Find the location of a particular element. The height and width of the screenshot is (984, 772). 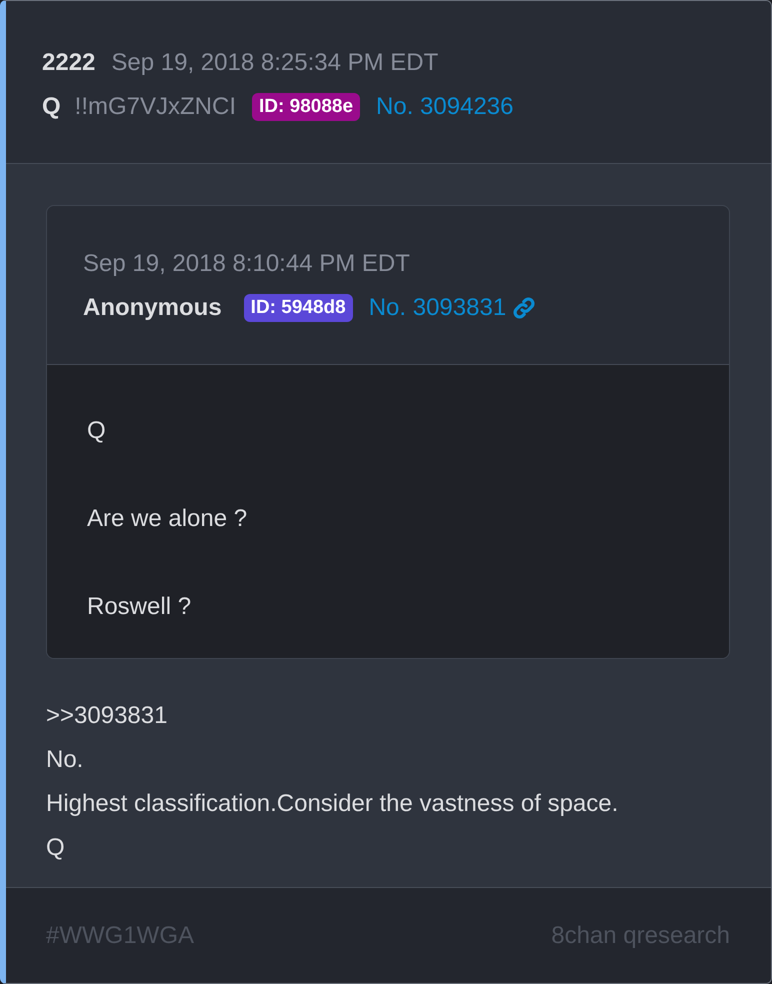

poster-name: Anonymous is located at coordinates (152, 308).